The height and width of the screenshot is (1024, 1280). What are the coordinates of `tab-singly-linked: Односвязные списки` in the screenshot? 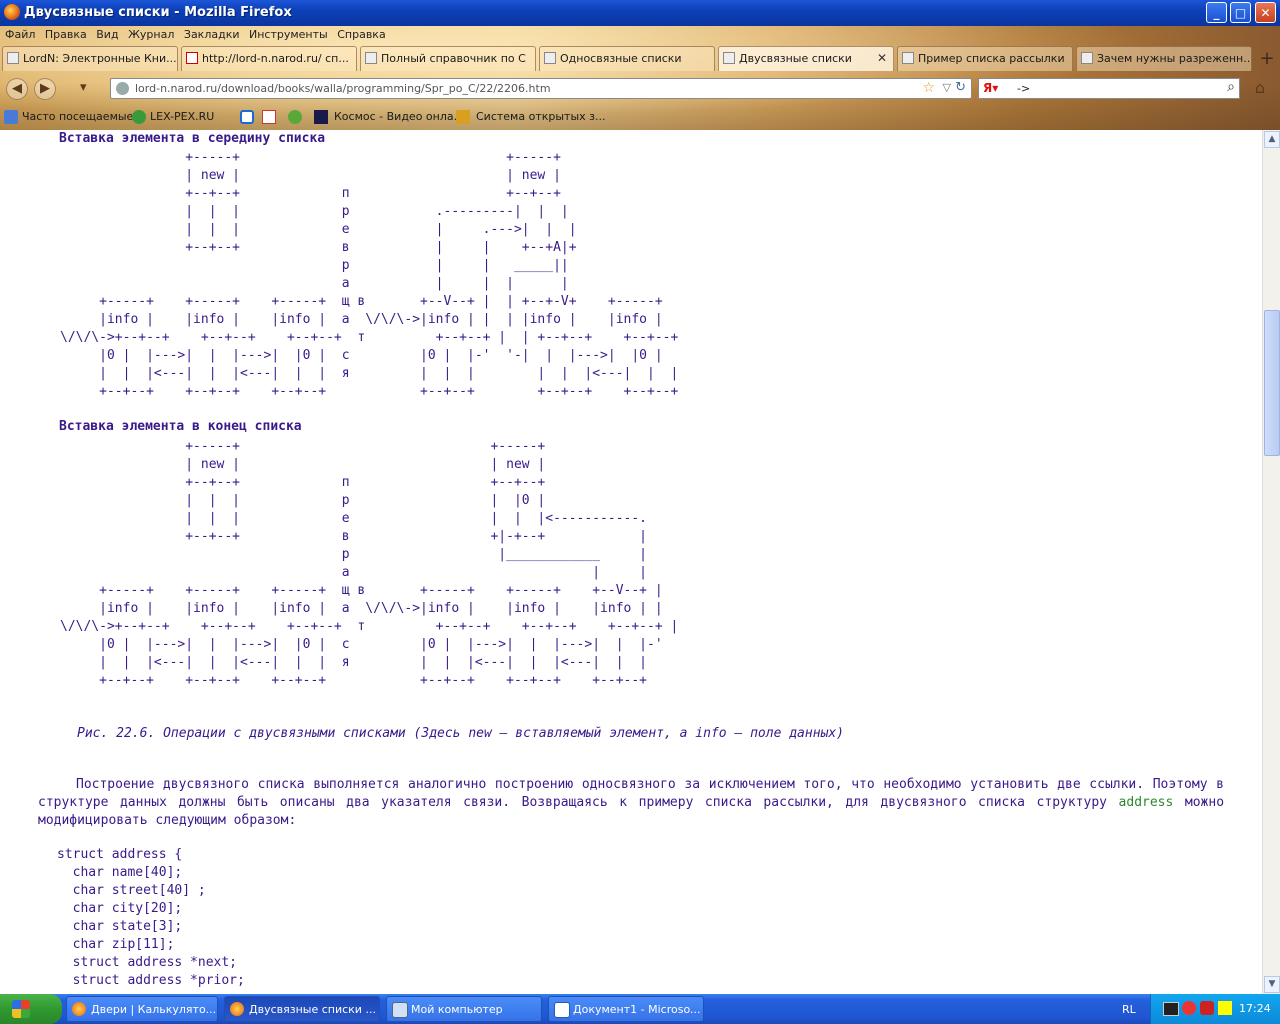 It's located at (627, 58).